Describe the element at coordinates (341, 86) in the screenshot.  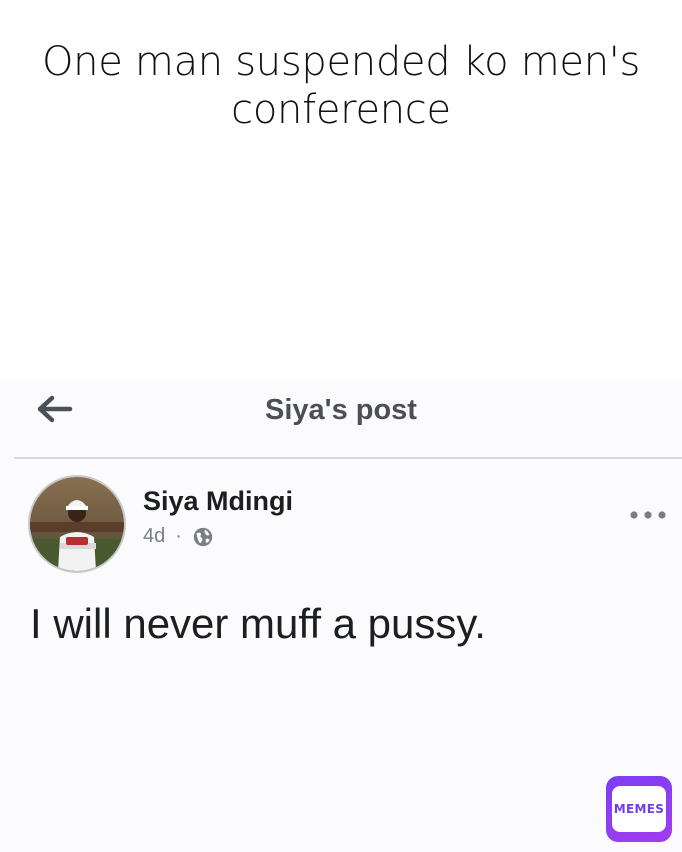
I see `meme-caption: One man suspended ko men's conference` at that location.